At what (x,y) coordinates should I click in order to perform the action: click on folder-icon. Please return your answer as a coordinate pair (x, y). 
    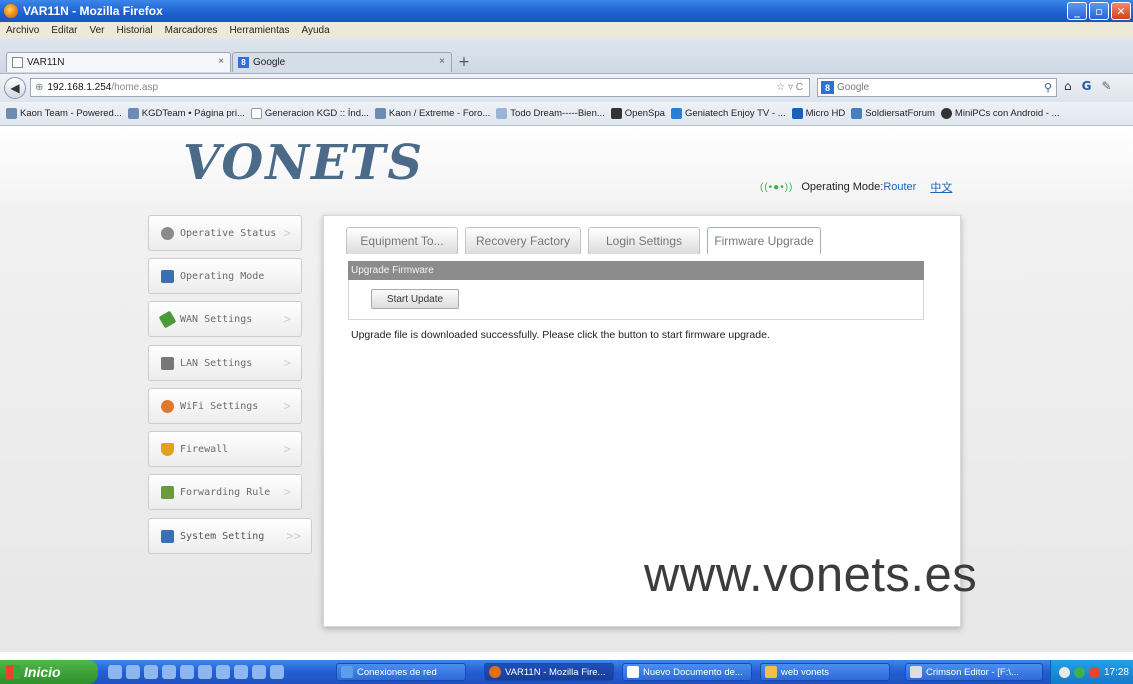
    Looking at the image, I should click on (771, 672).